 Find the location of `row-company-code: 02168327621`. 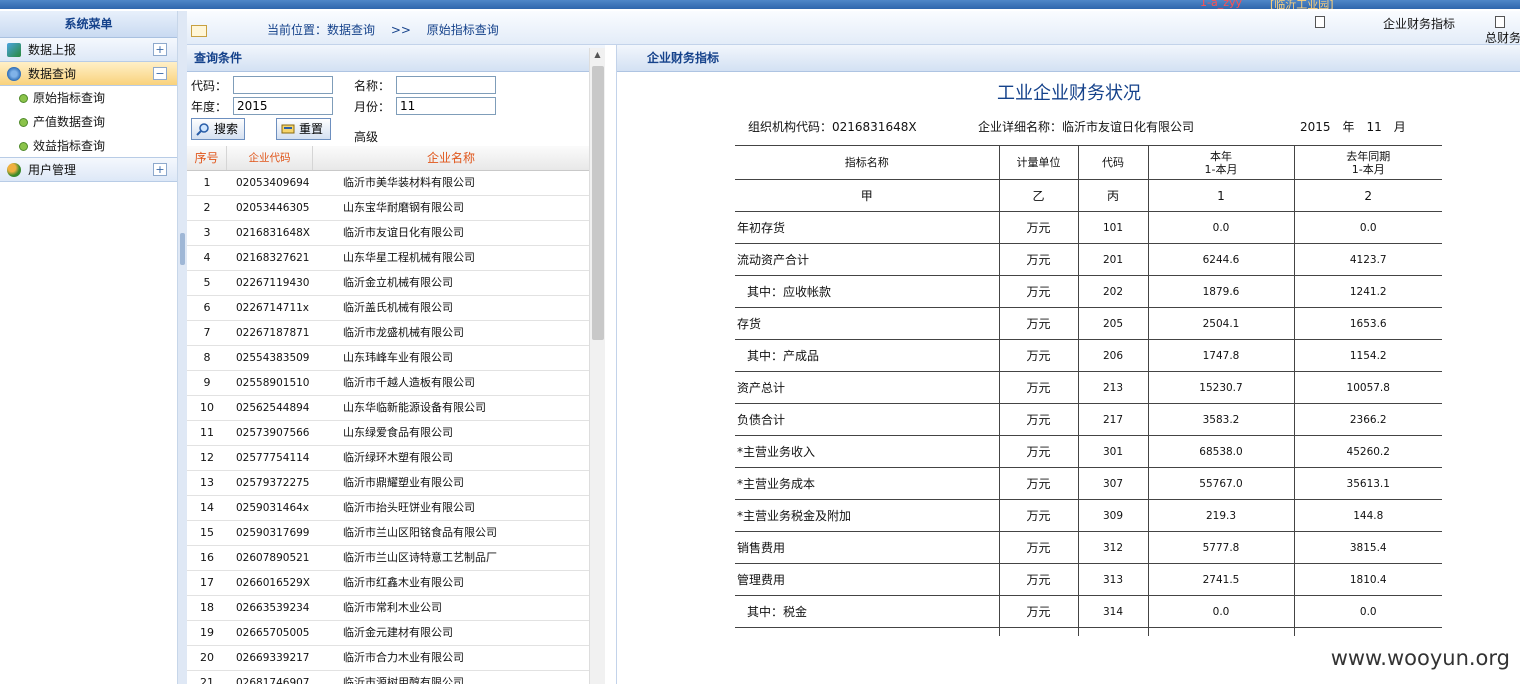

row-company-code: 02168327621 is located at coordinates (273, 258).